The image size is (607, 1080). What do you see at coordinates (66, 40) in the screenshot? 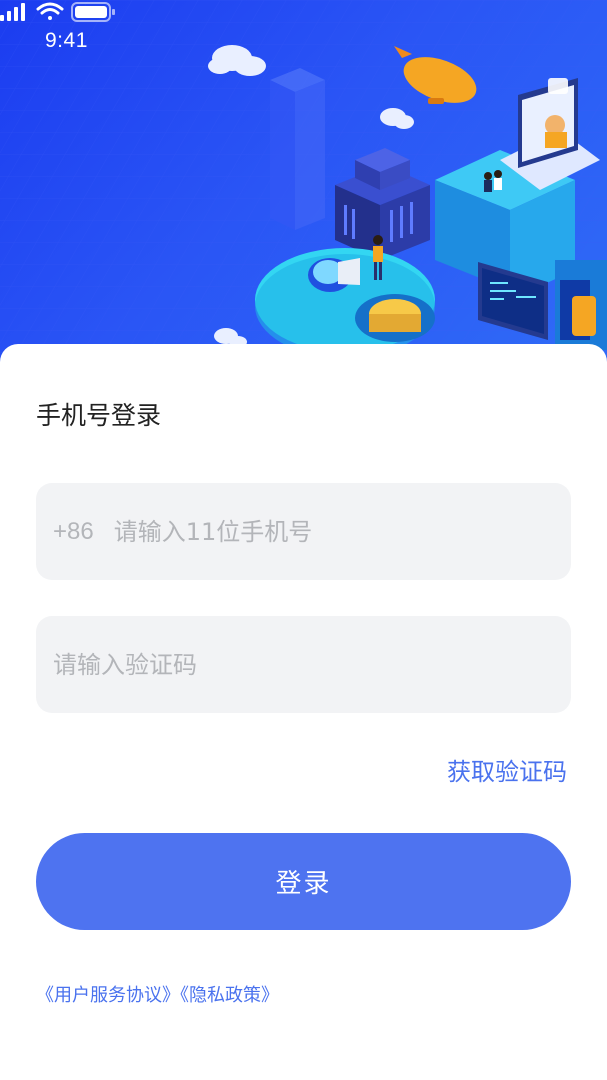
I see `status-time: 9:41` at bounding box center [66, 40].